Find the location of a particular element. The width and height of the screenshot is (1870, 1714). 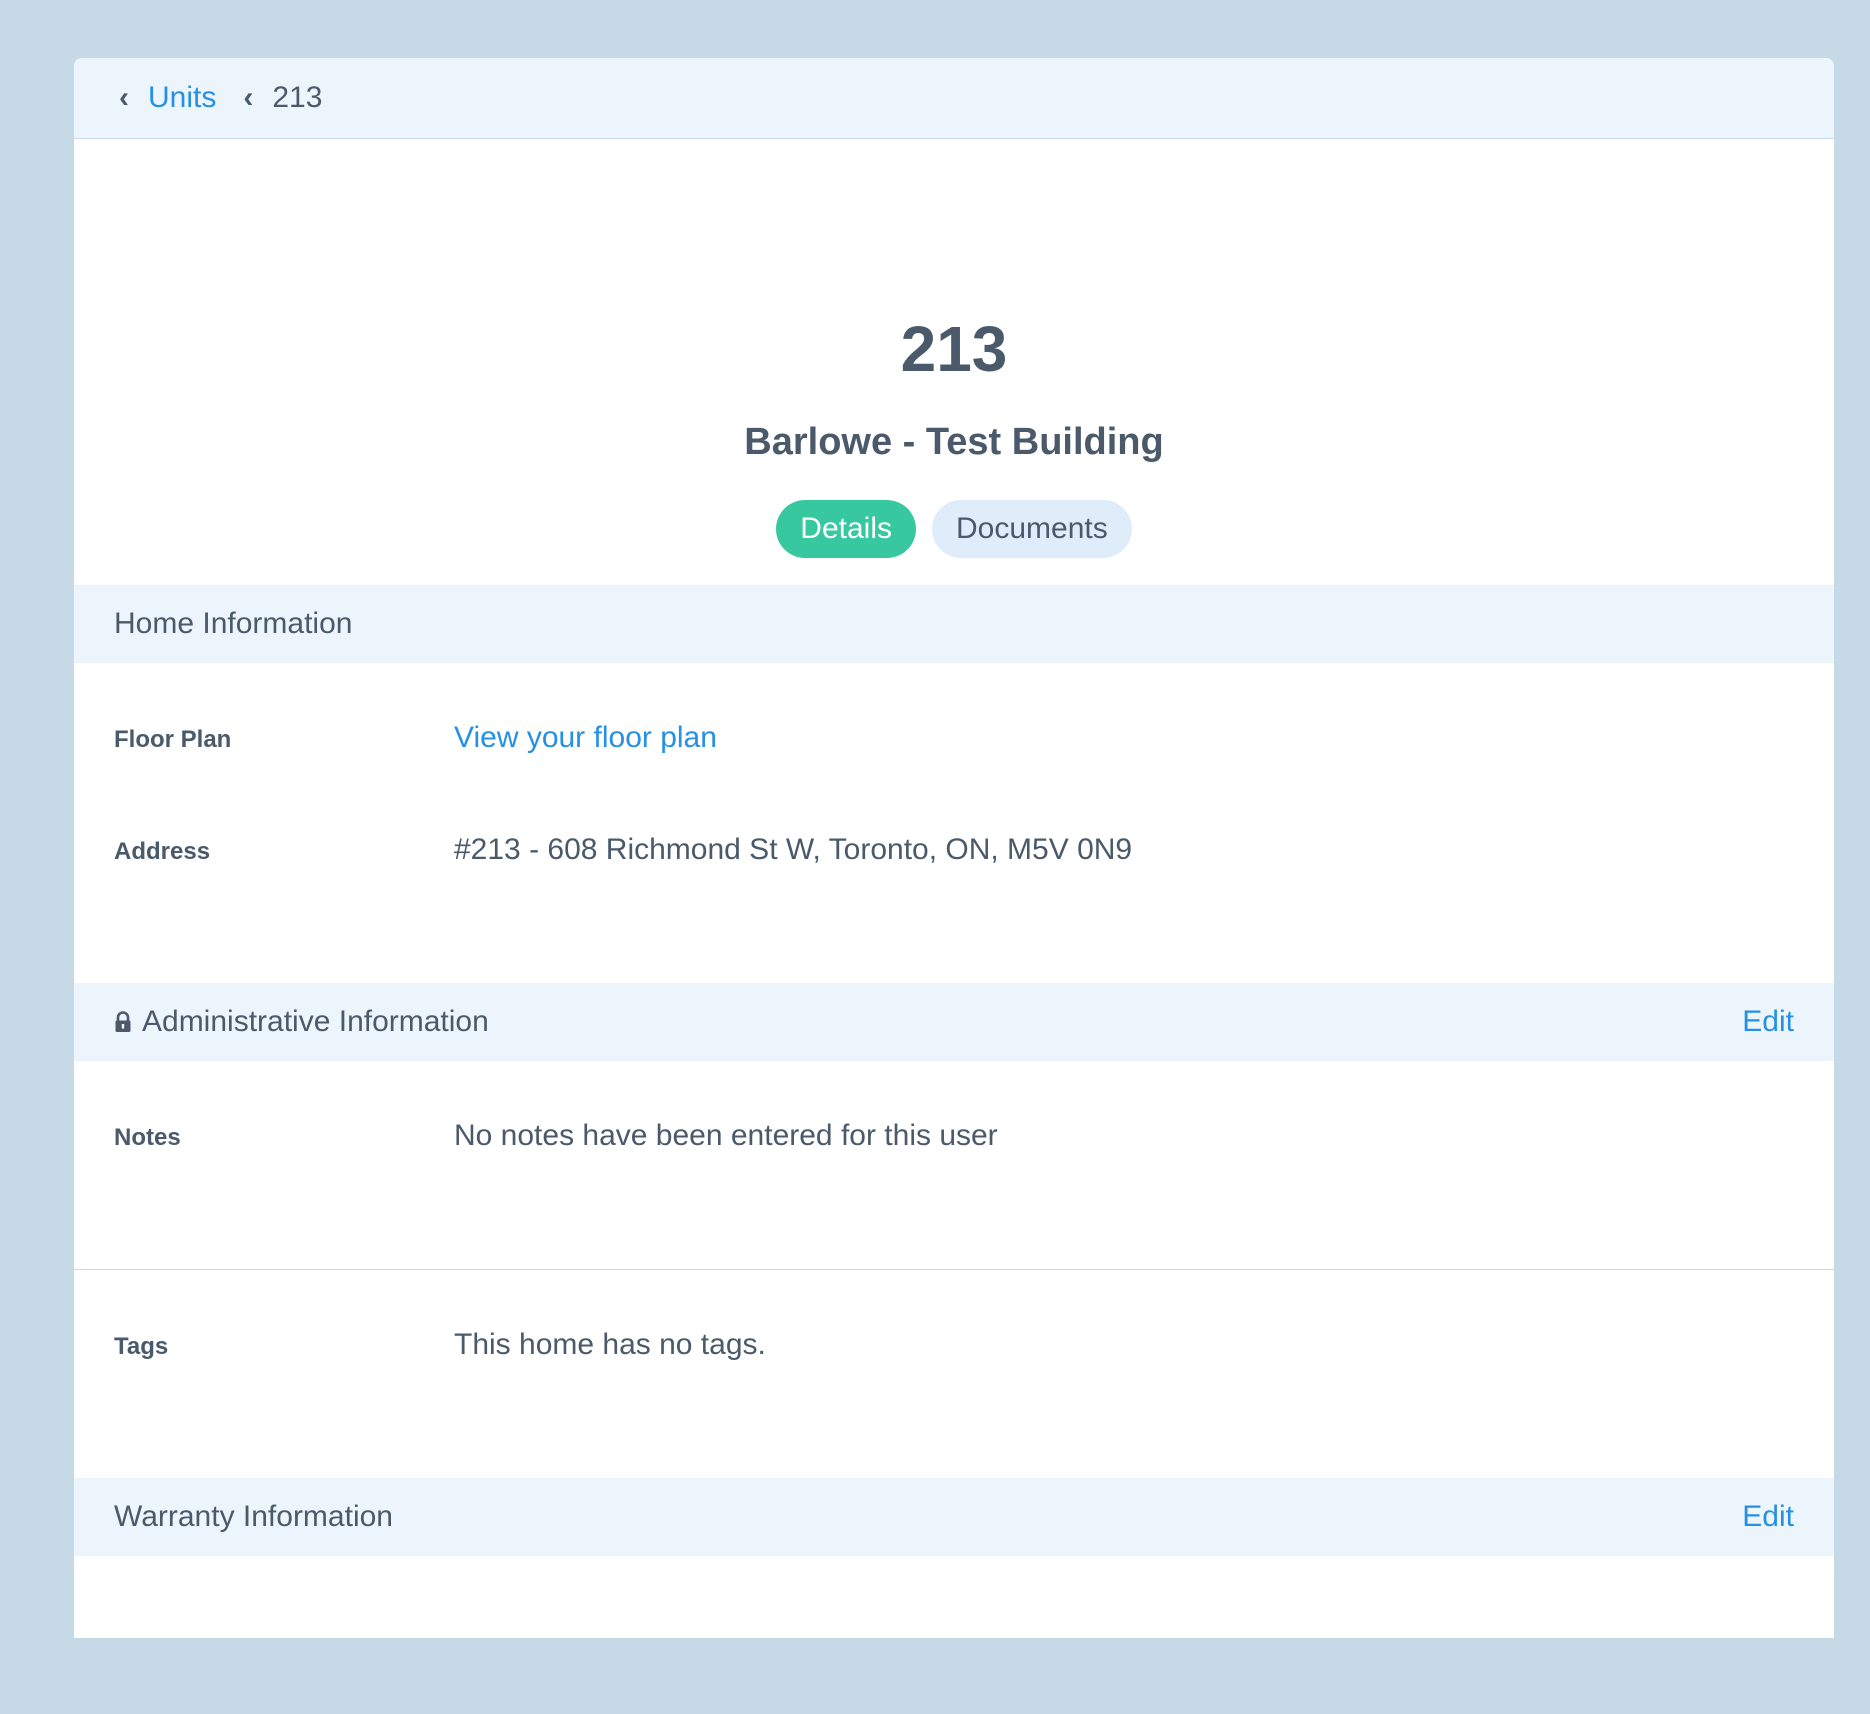

breadcrumb-units-link: Units is located at coordinates (182, 98).